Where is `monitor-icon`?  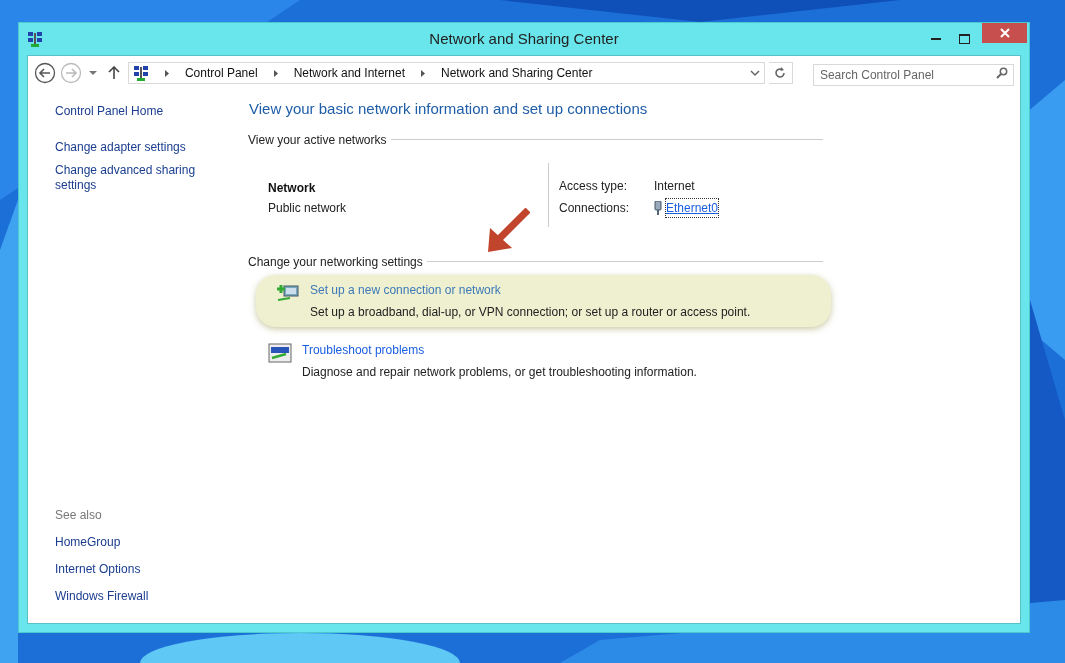
monitor-icon is located at coordinates (280, 352).